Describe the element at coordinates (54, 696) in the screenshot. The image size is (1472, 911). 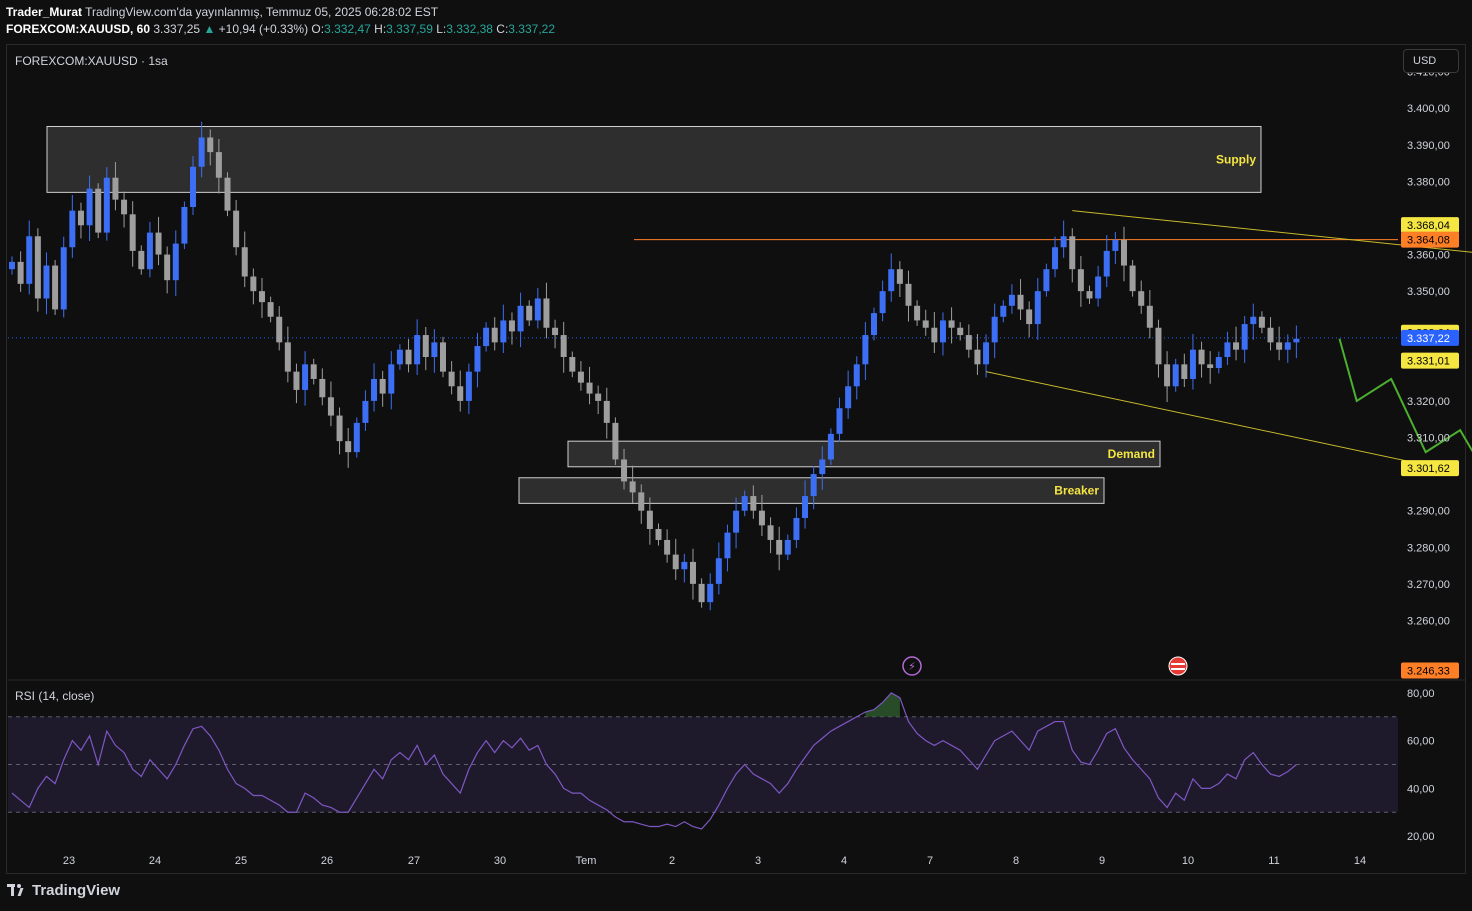
I see `rsi-legend: RSI (14, close)` at that location.